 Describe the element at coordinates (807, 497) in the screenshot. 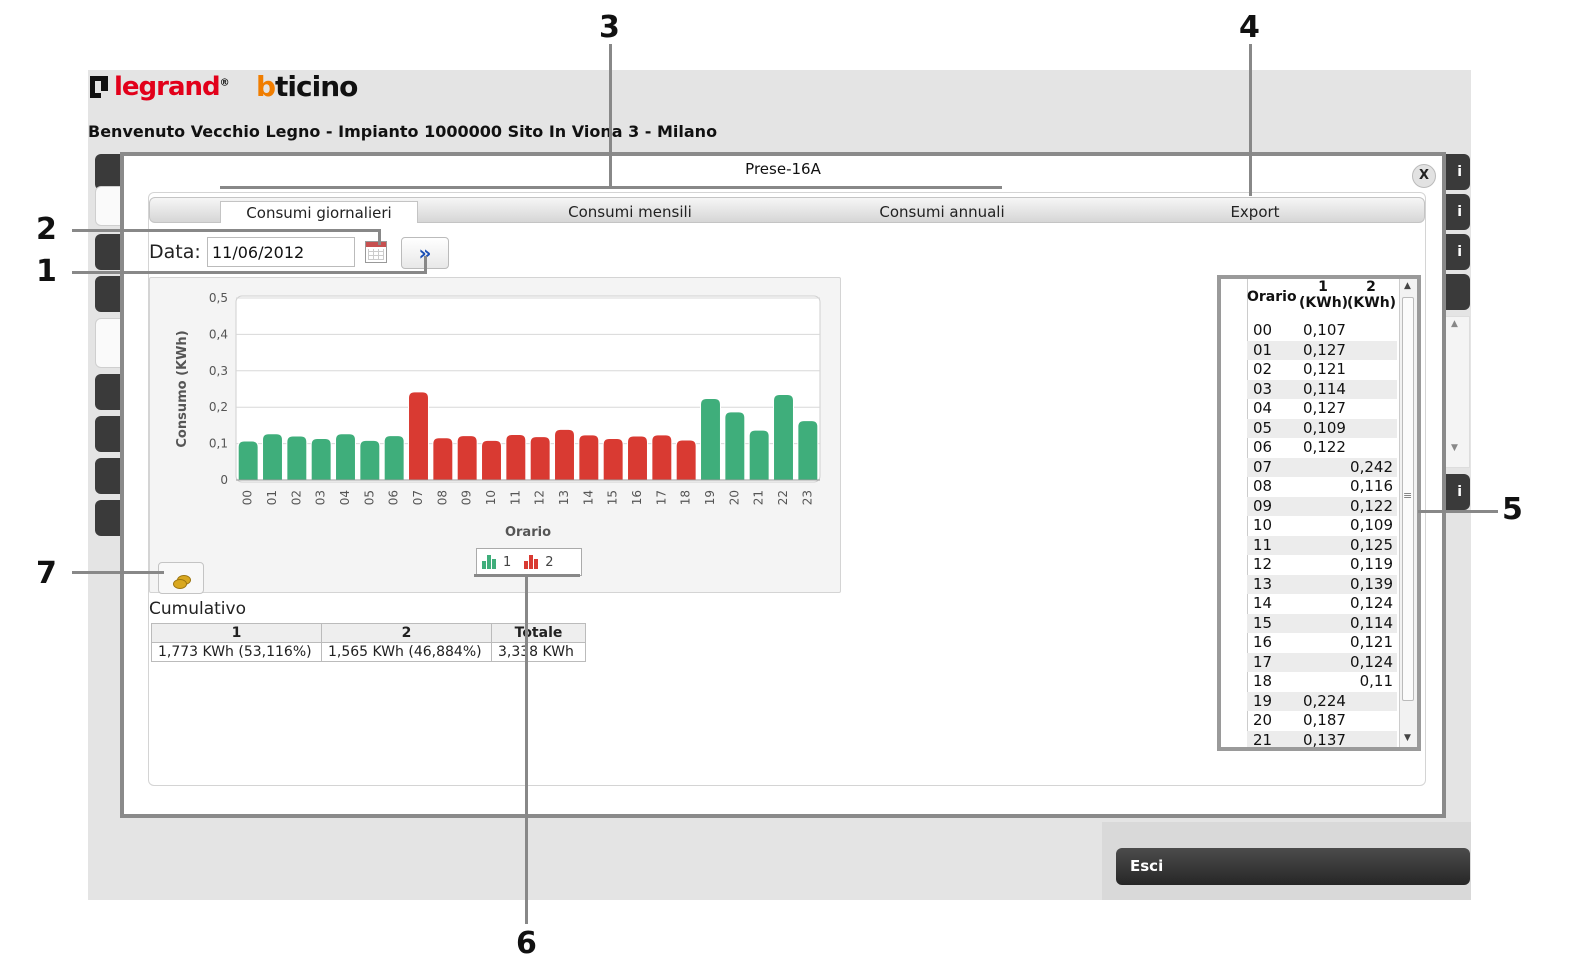

I see `x-tick-label: 23` at that location.